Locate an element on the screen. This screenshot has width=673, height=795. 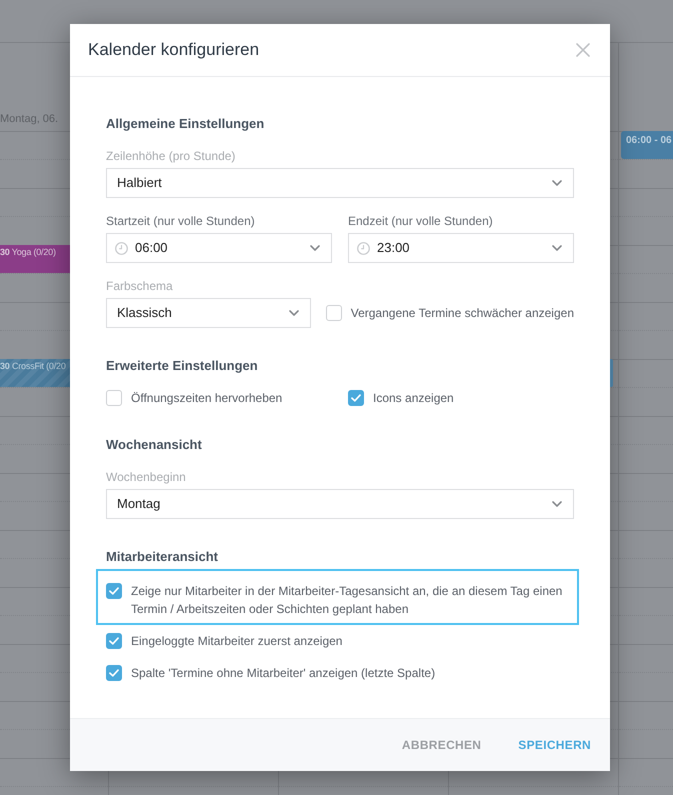
field-label: Wochenbeginn is located at coordinates (146, 477).